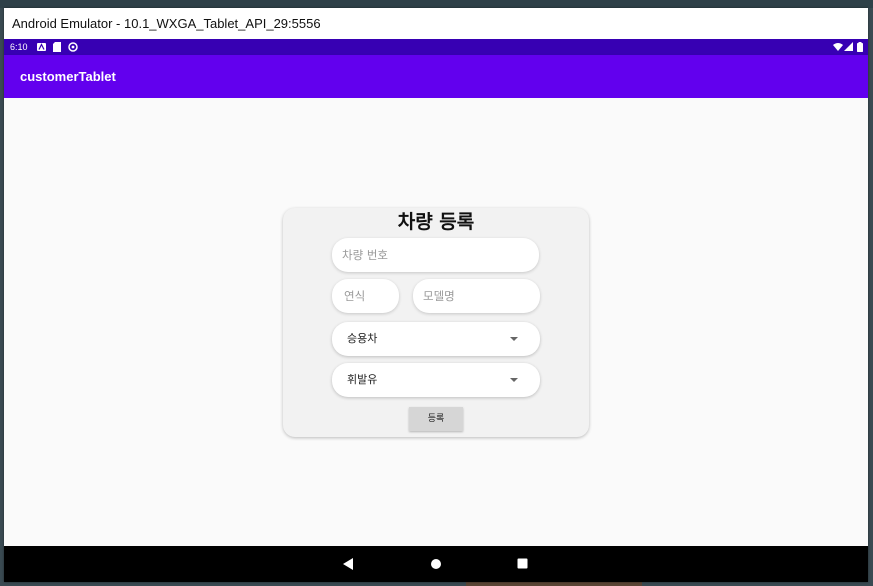 The width and height of the screenshot is (873, 586). I want to click on sync-icon, so click(73, 47).